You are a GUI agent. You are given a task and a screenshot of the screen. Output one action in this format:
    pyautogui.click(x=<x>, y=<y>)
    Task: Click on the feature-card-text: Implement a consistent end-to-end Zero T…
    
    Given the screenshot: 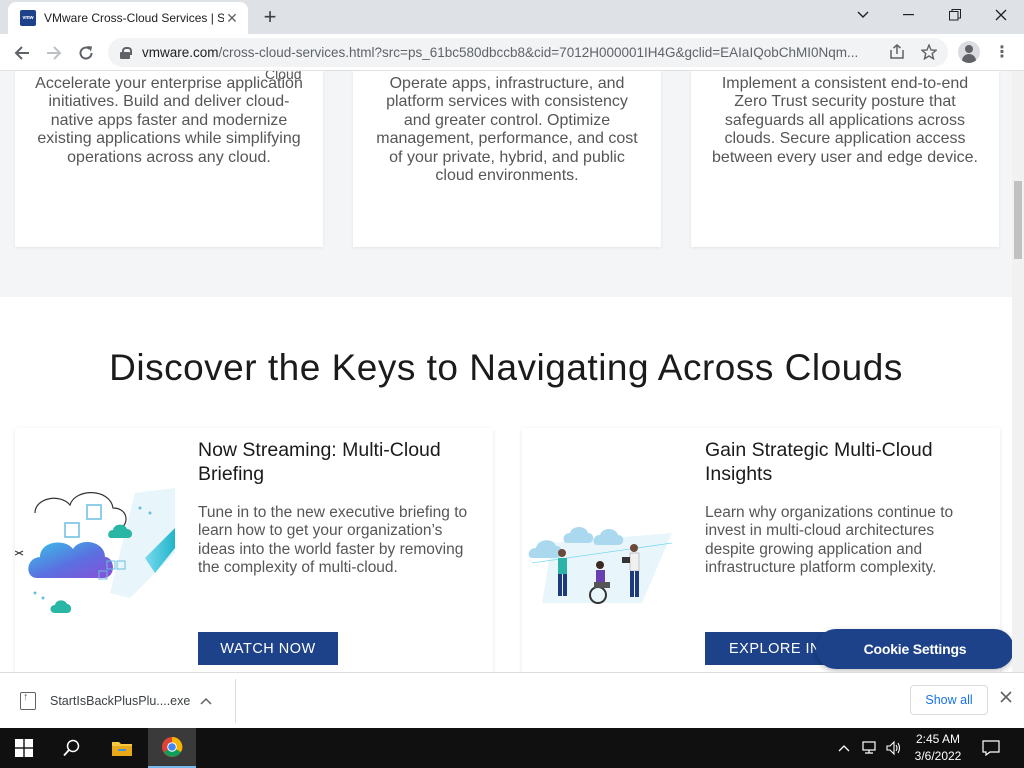 What is the action you would take?
    pyautogui.click(x=845, y=120)
    